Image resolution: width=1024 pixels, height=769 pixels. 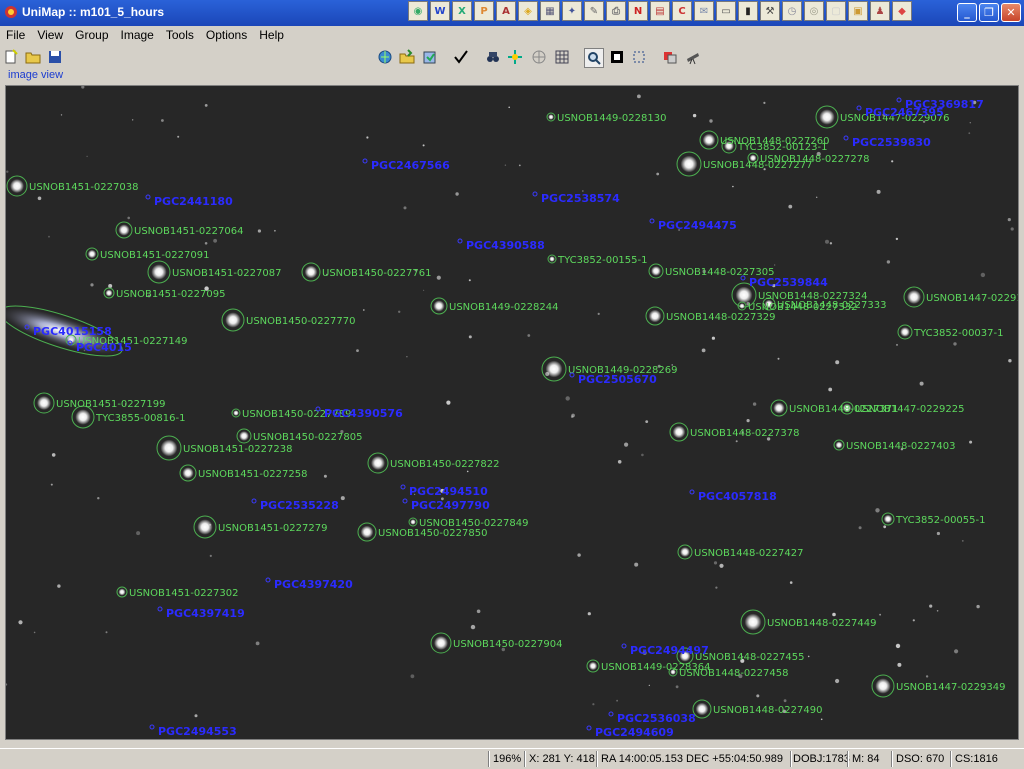 I want to click on select-area-icon, so click(x=639, y=57).